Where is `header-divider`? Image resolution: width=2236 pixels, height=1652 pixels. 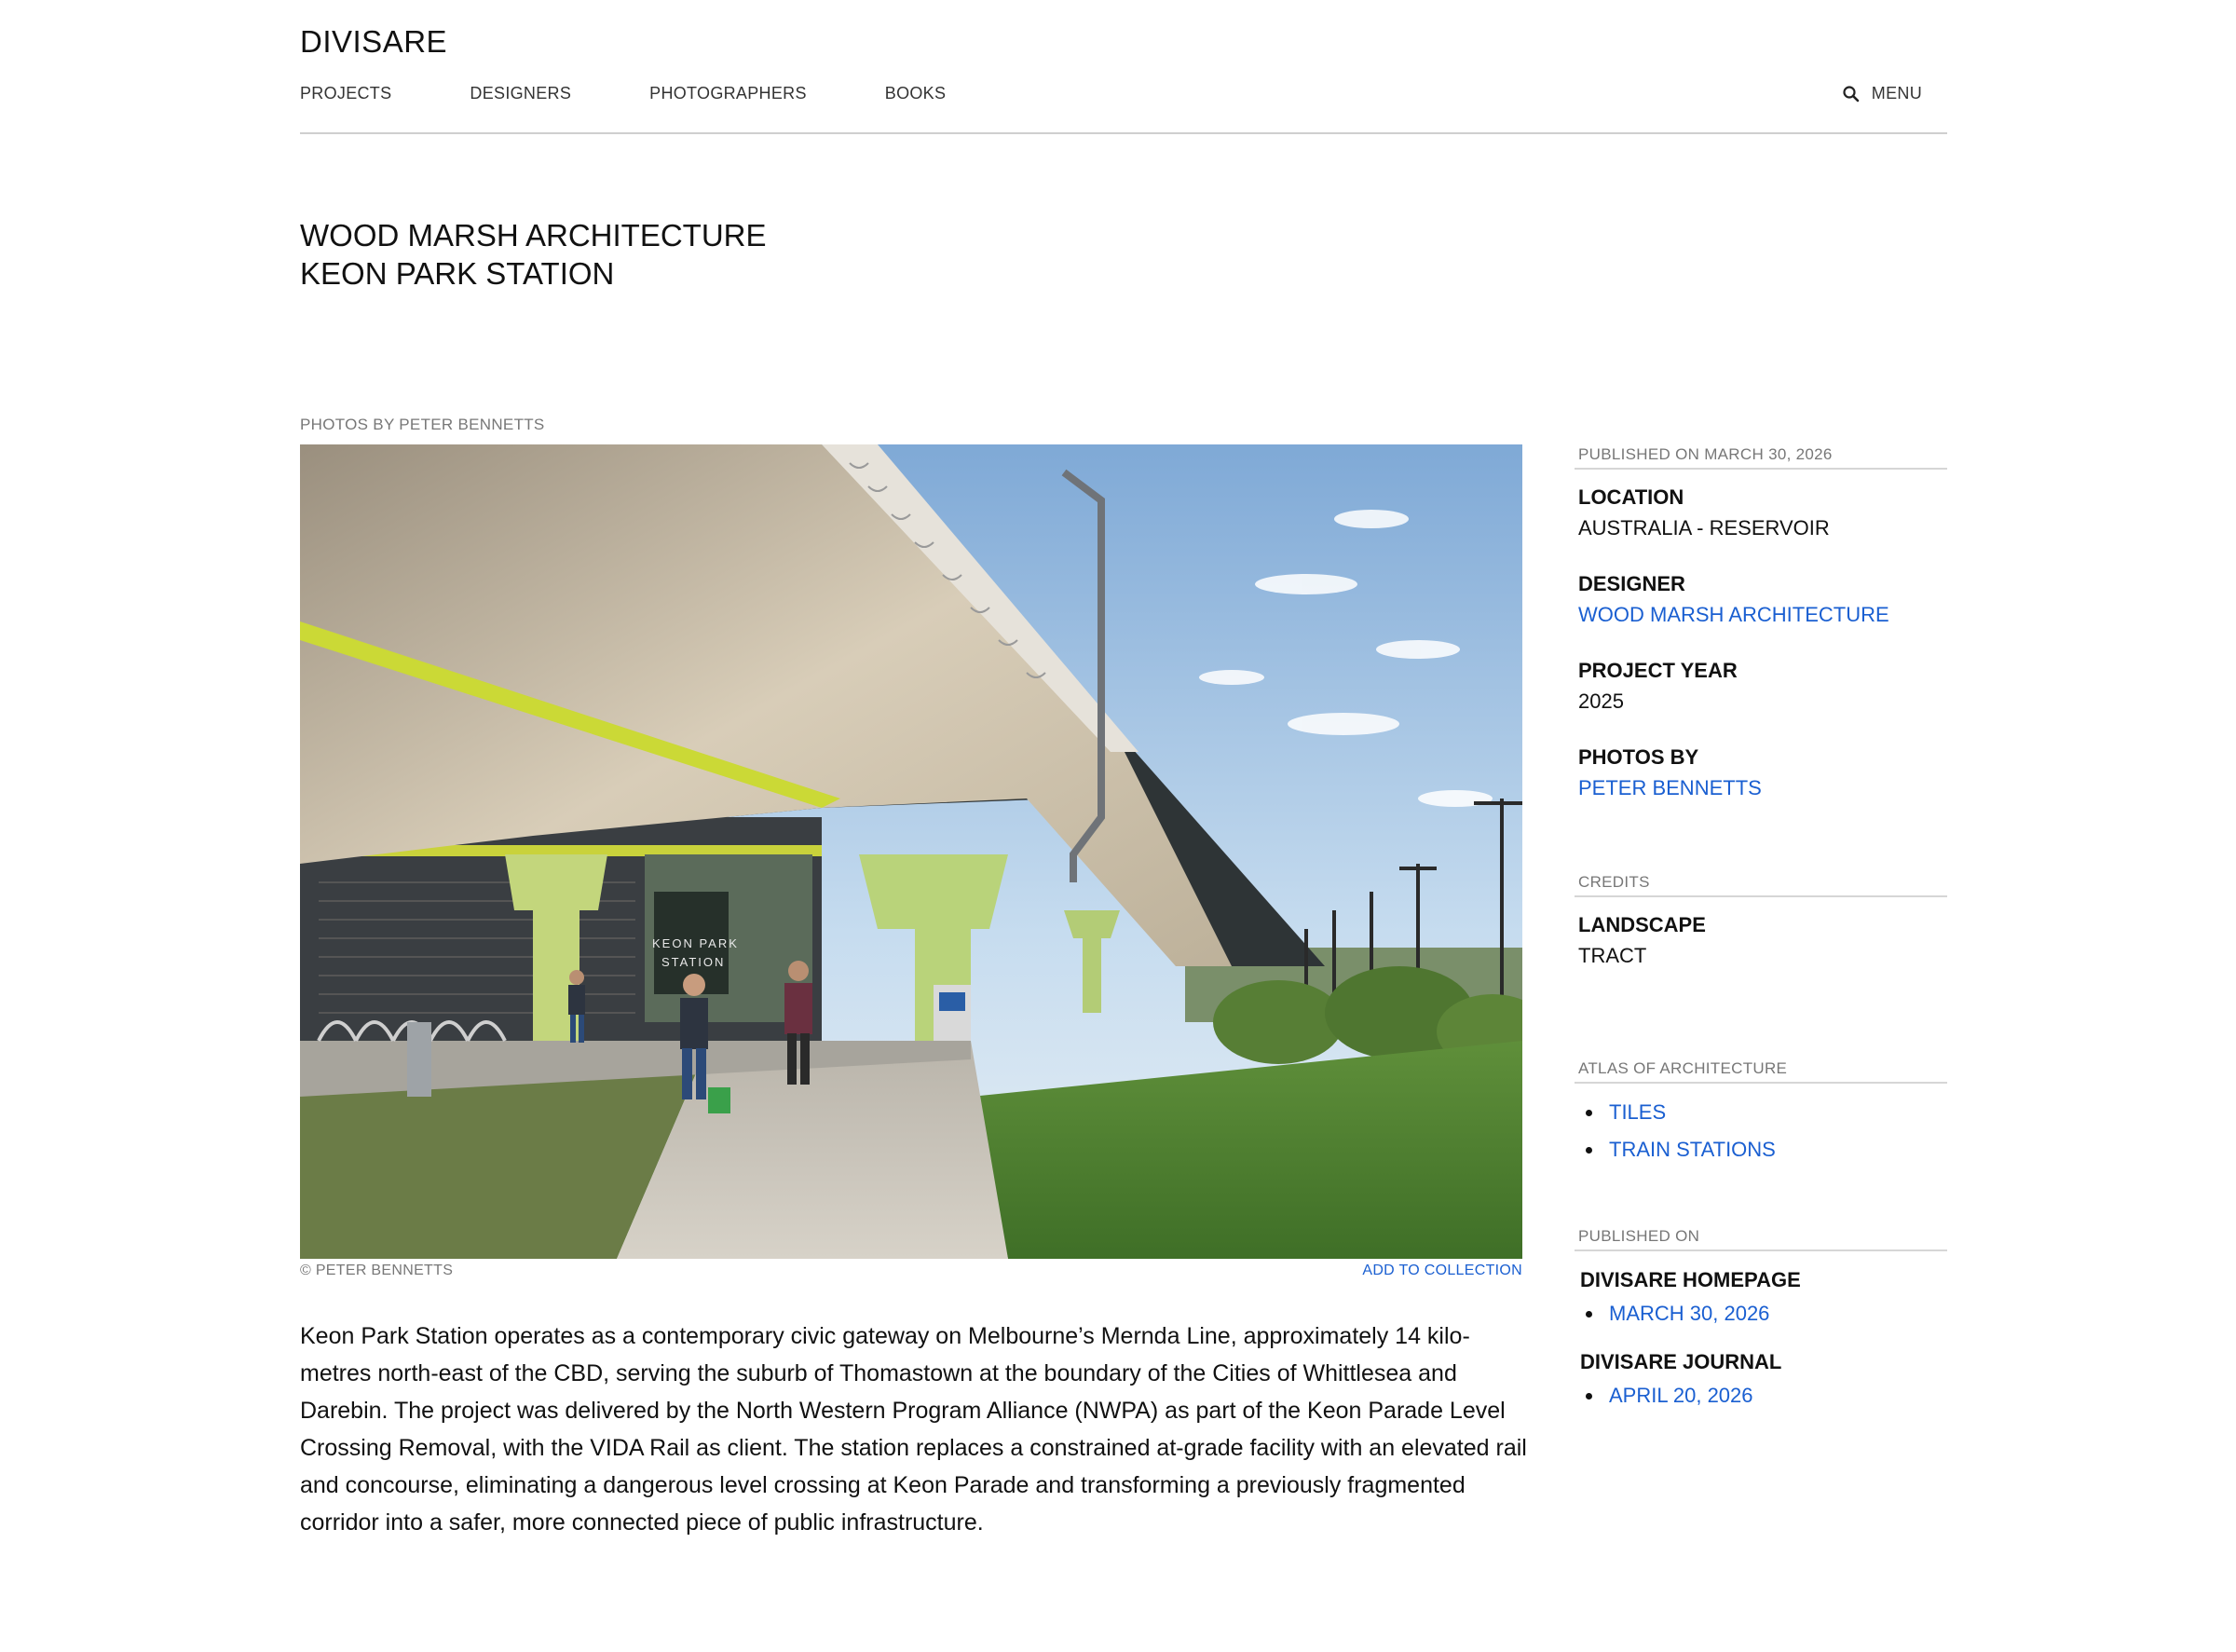
header-divider is located at coordinates (1123, 133).